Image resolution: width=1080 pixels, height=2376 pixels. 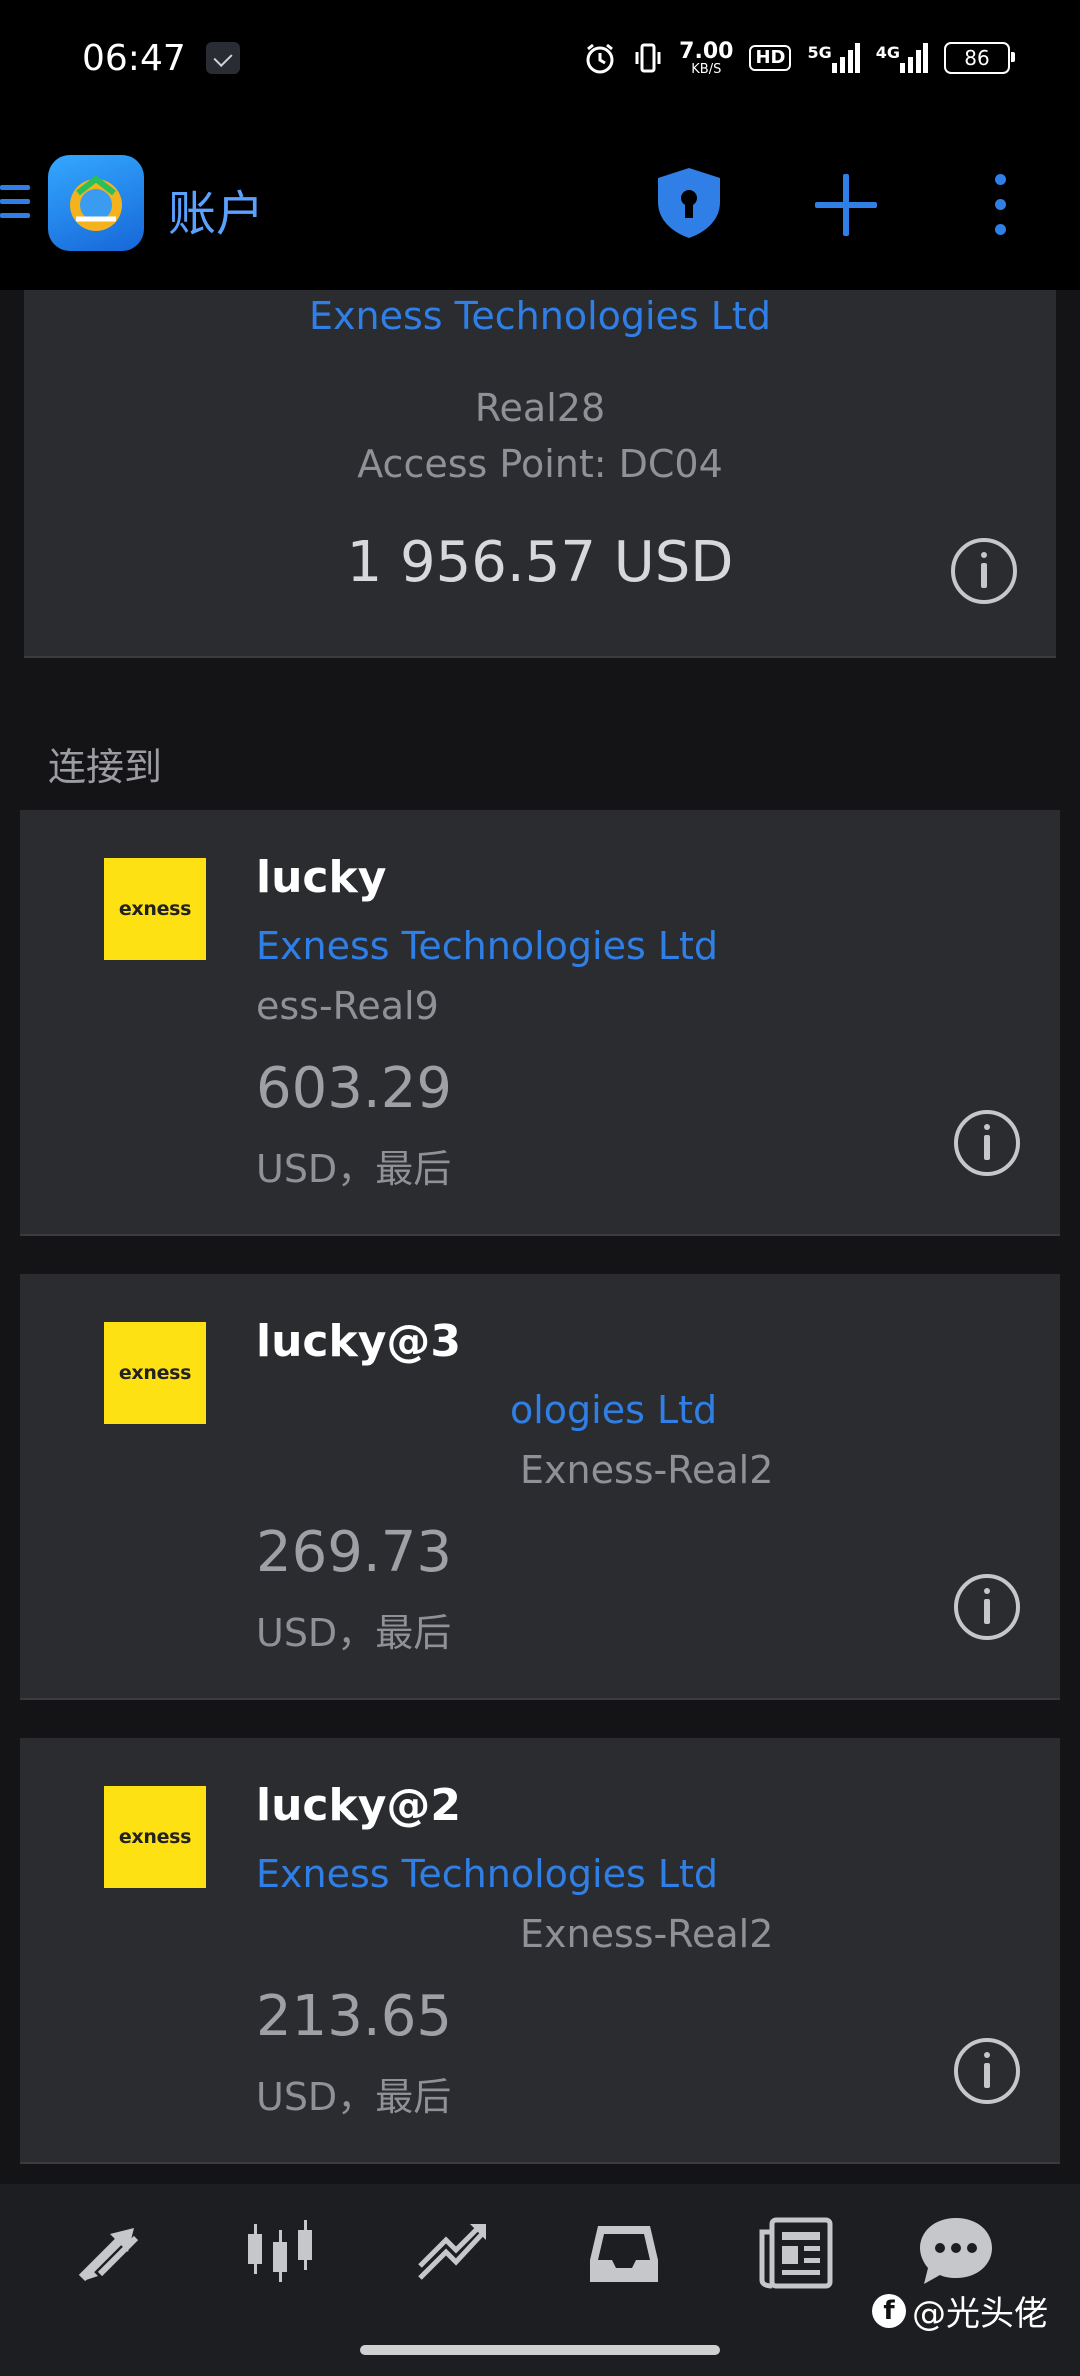 What do you see at coordinates (770, 58) in the screenshot?
I see `hd-icon: HD` at bounding box center [770, 58].